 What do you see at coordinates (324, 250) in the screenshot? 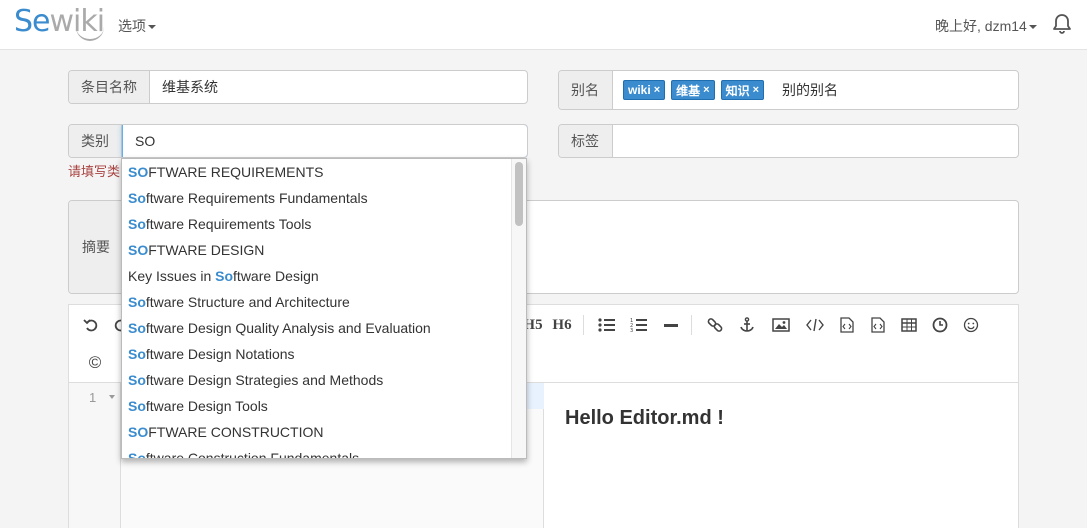
I see `autocomplete-item: SOFTWARE DESIGN` at bounding box center [324, 250].